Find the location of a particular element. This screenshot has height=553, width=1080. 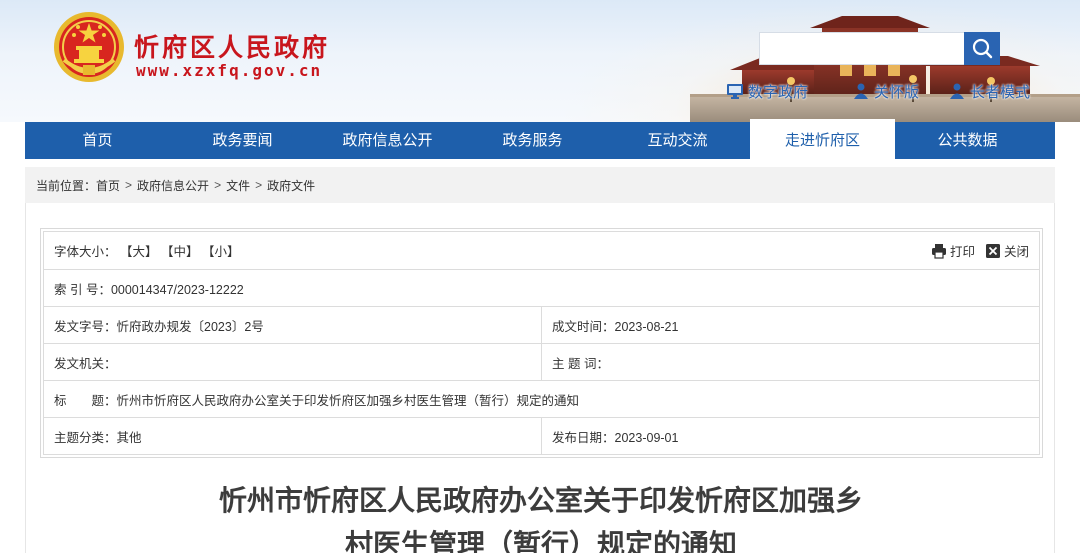

meta-published-value: 2023-09-01 is located at coordinates (646, 437).